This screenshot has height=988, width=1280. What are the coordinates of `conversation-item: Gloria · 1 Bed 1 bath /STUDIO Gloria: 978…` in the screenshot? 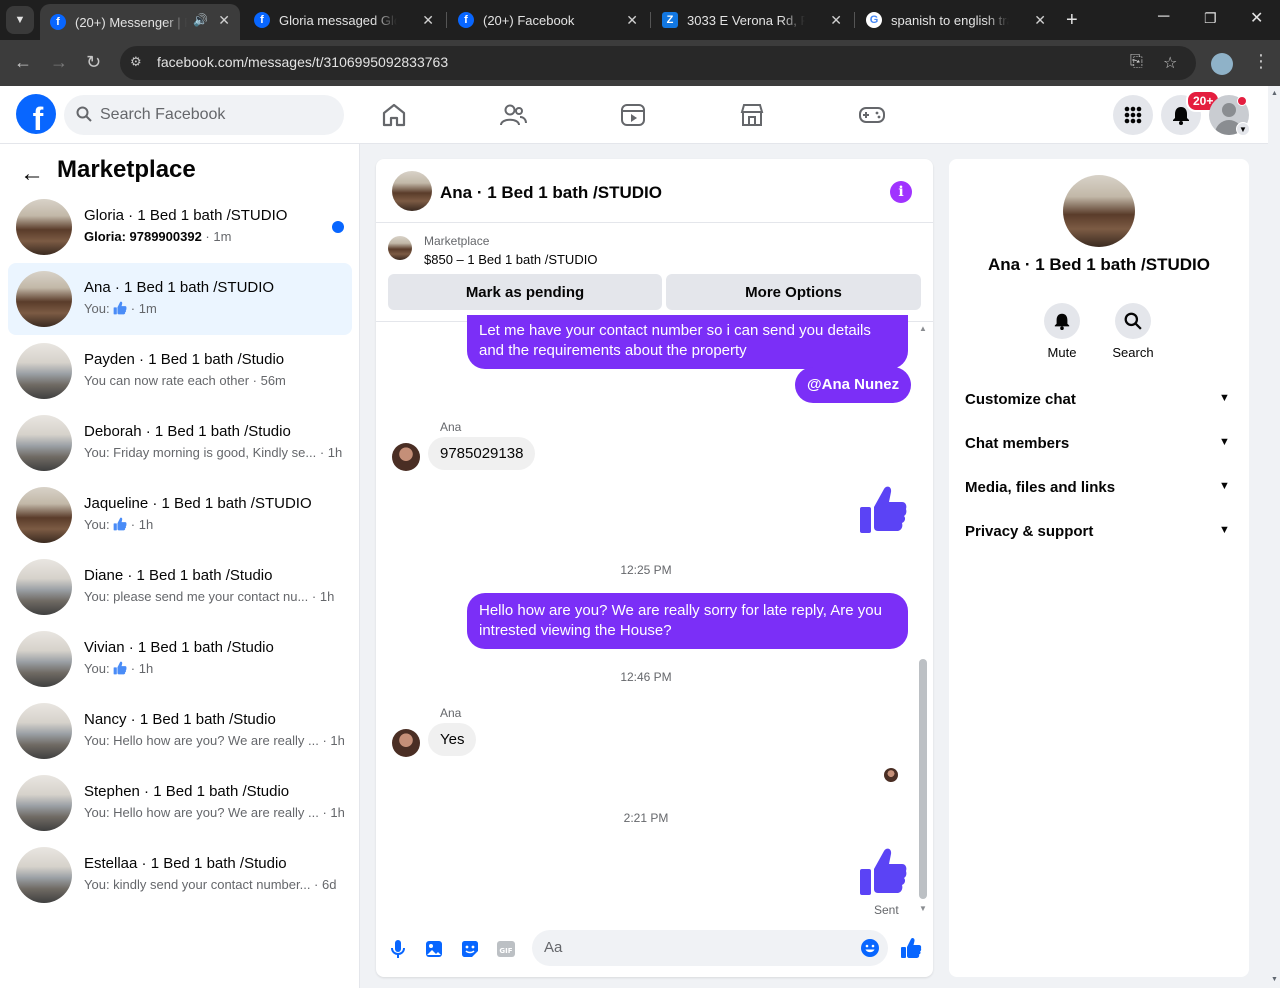 It's located at (180, 227).